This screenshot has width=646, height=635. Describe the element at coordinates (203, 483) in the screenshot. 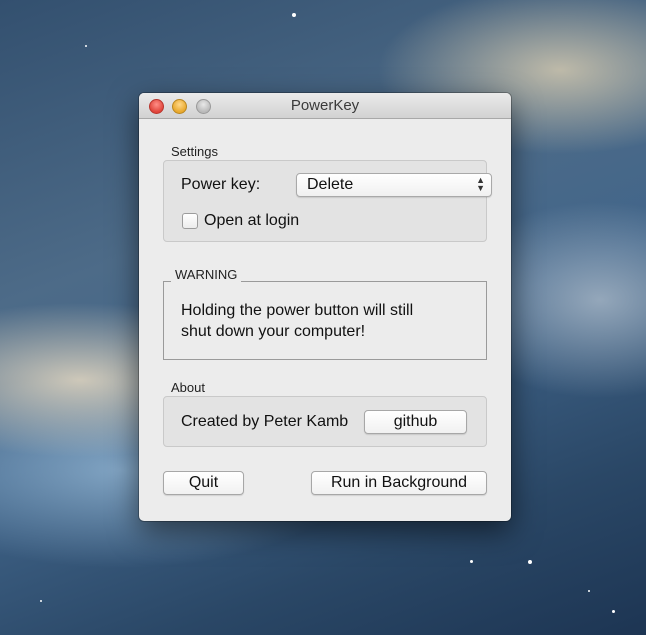

I see `quit-button: Quit` at that location.